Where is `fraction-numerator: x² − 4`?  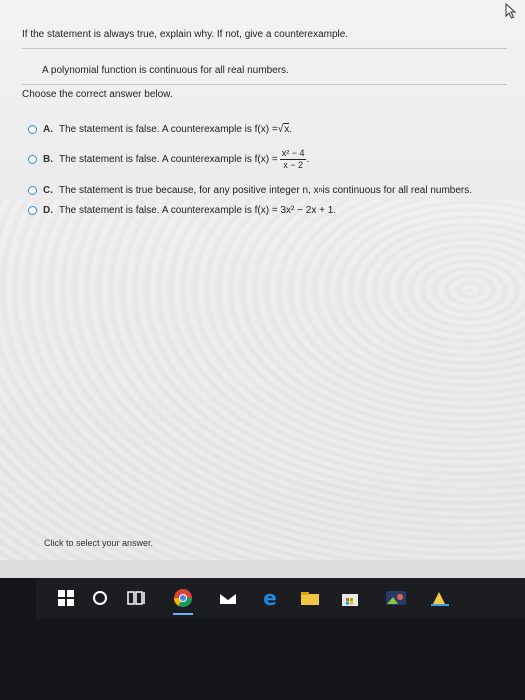 fraction-numerator: x² − 4 is located at coordinates (293, 154).